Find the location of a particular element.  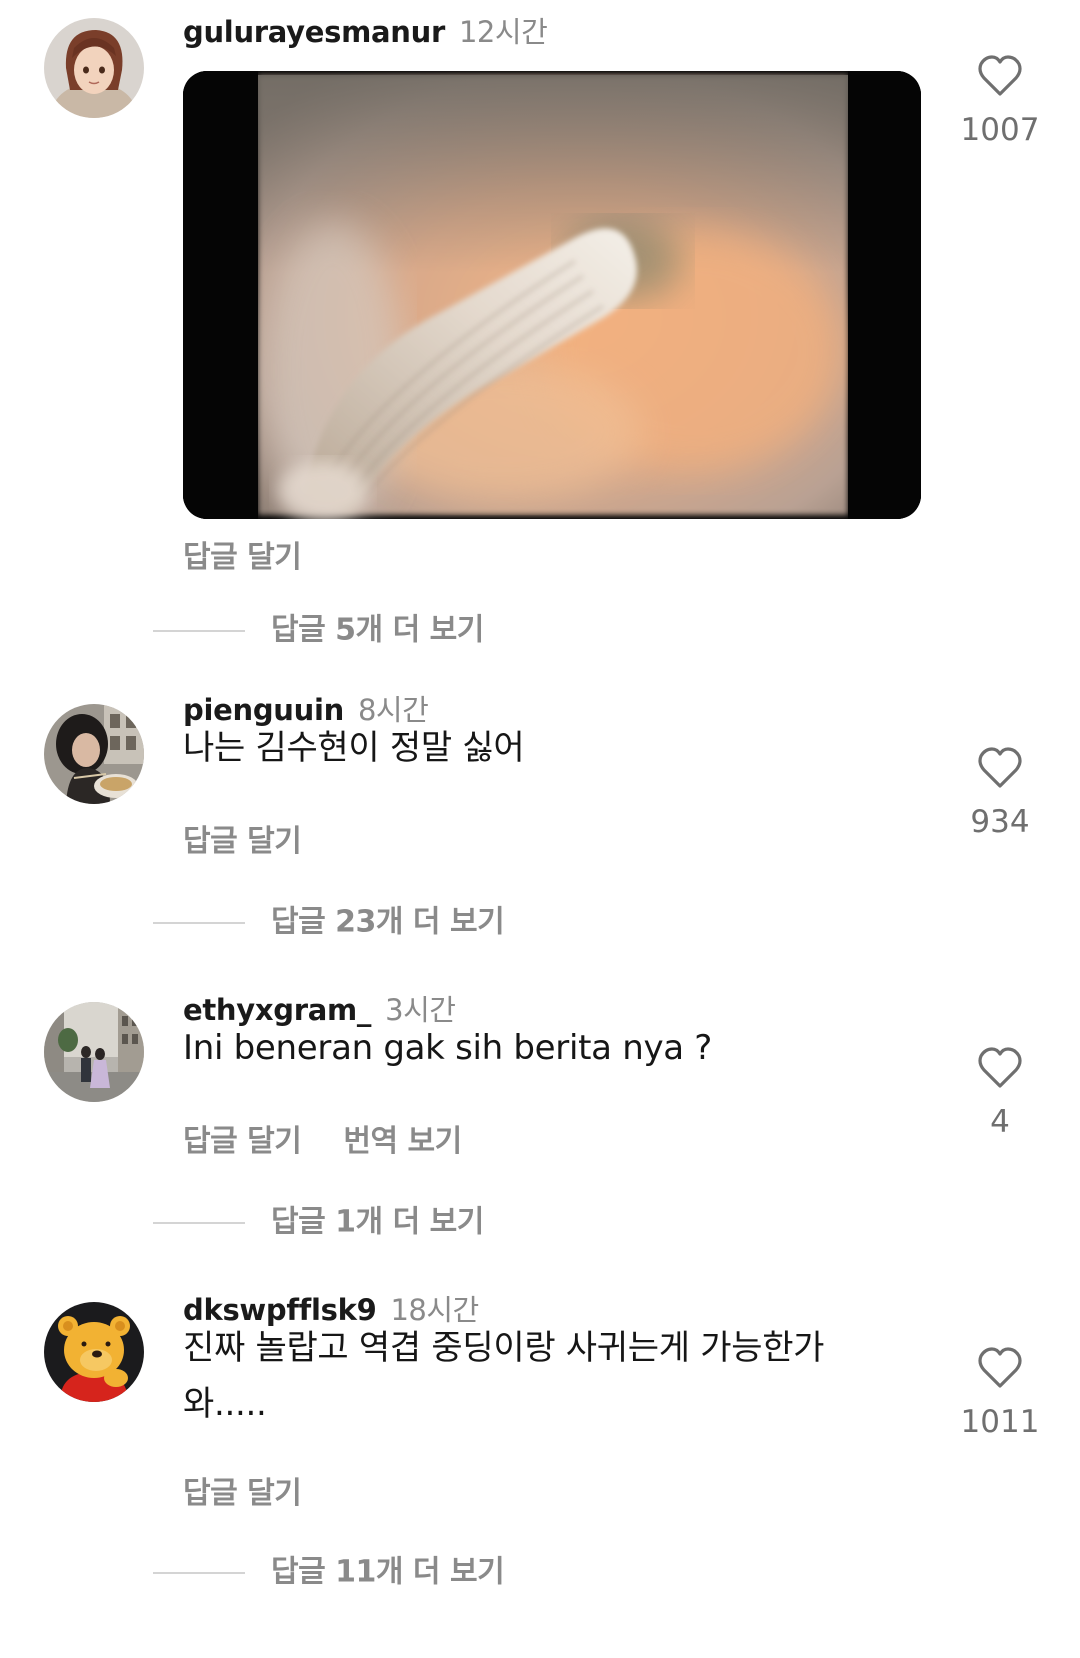

like-control: 1007 is located at coordinates (1000, 101).